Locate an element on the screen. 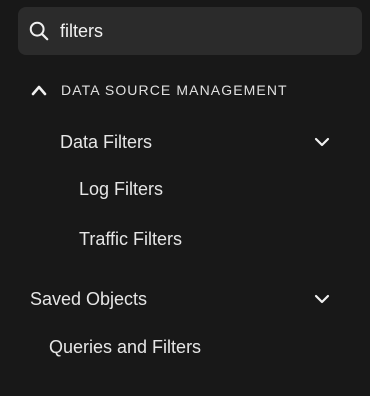  nav-item-log-filters: Log Filters is located at coordinates (185, 189).